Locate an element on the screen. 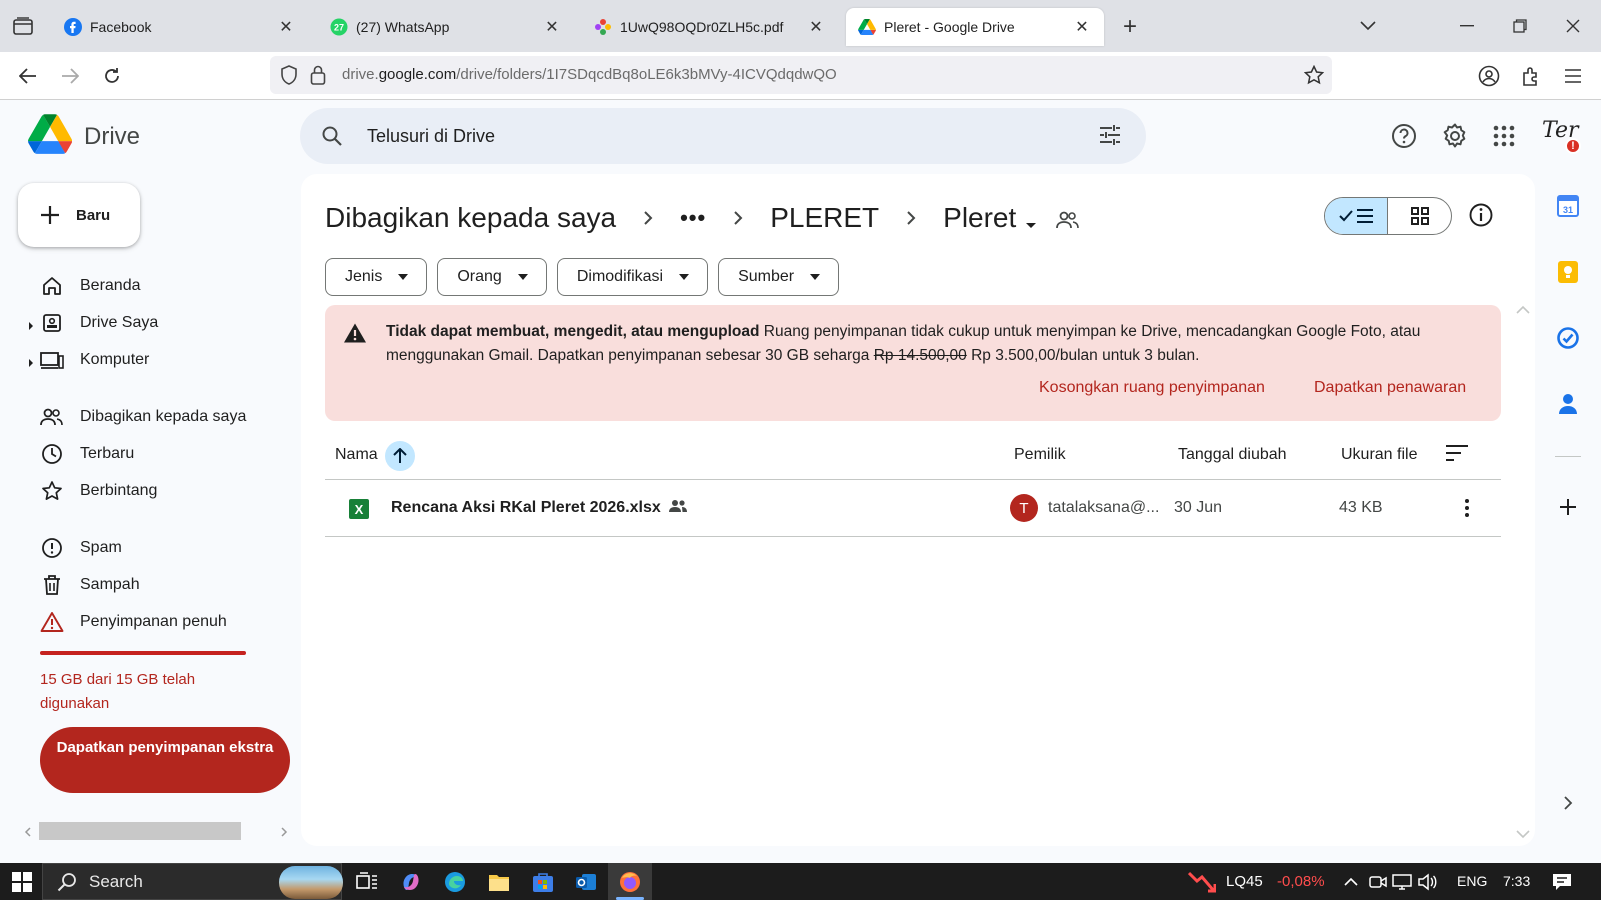  tab-google-drive: Pleret - Google Drive ✕ is located at coordinates (975, 27).